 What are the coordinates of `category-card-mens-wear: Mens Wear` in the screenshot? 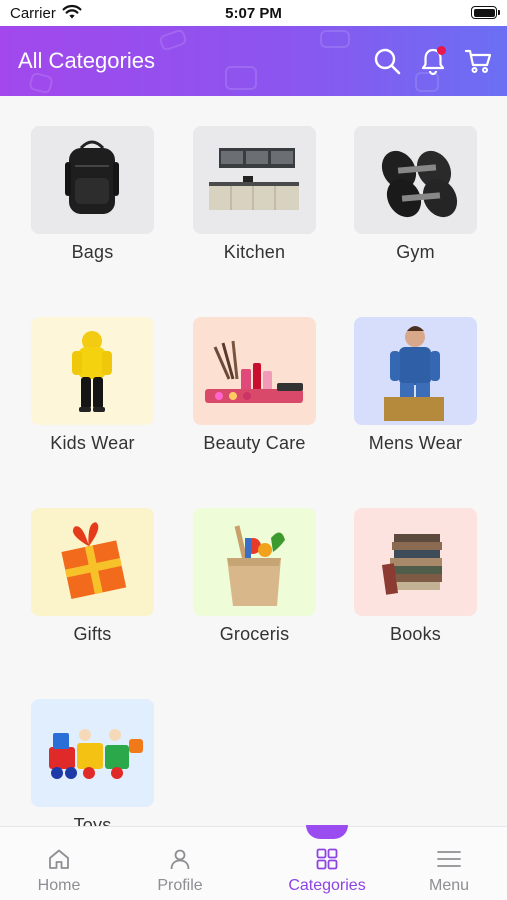 It's located at (423, 402).